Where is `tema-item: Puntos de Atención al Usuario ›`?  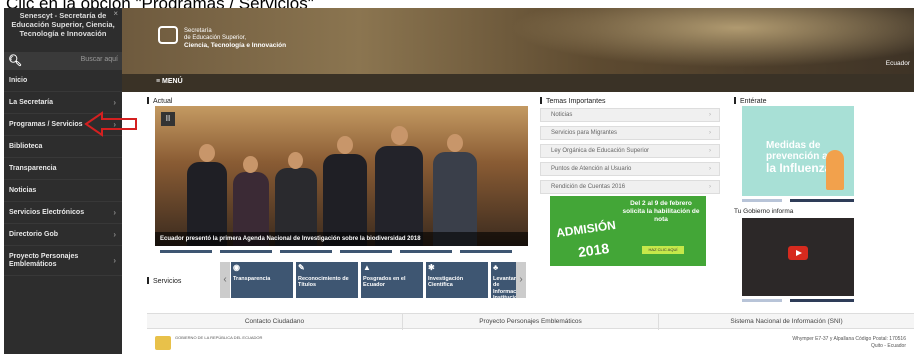
tema-item: Puntos de Atención al Usuario › is located at coordinates (630, 169).